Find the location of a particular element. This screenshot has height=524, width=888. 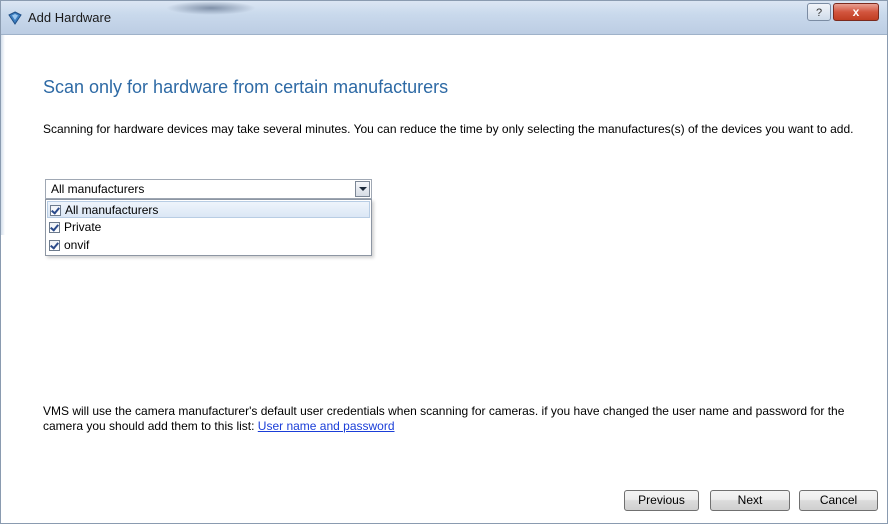

manufacturer-dropdown-value: All manufacturers is located at coordinates (98, 189).